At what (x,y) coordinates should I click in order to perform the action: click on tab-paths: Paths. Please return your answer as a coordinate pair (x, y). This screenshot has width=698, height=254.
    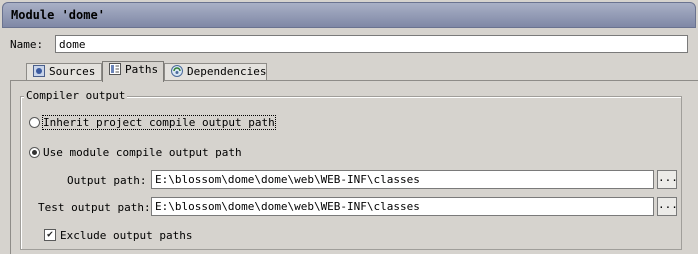
    Looking at the image, I should click on (133, 71).